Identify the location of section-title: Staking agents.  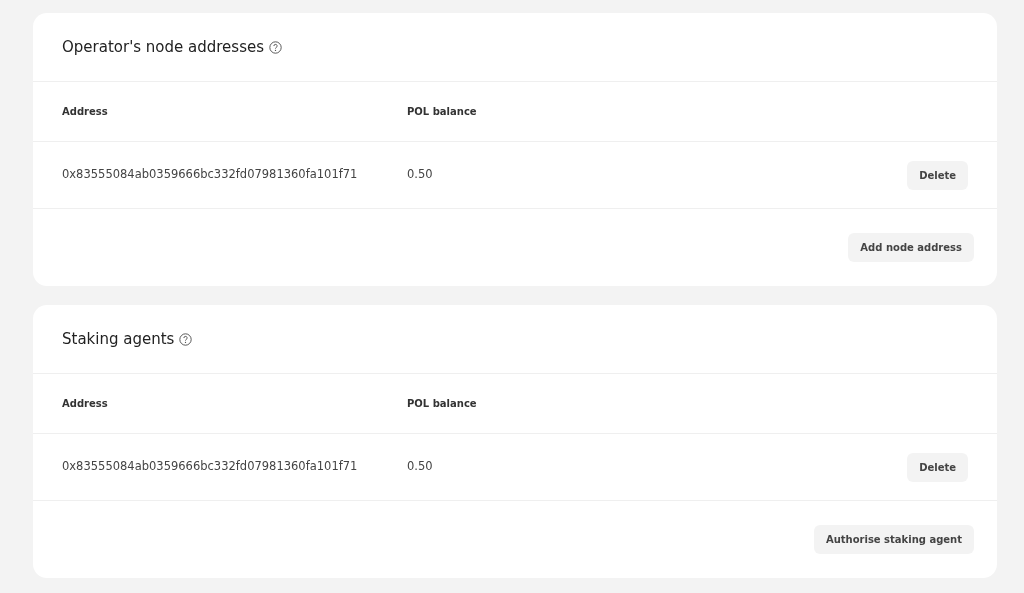
(118, 339).